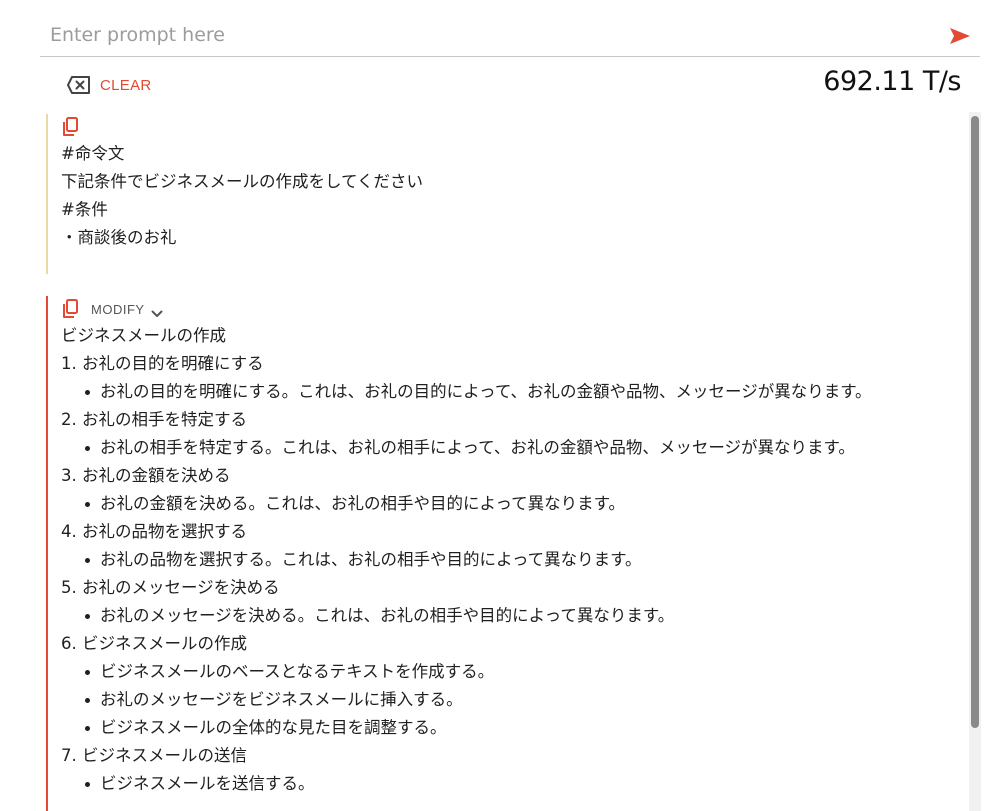 The height and width of the screenshot is (811, 999). I want to click on bullet-item: ビジネスメールのベースとなるテキストを作成する。, so click(513, 672).